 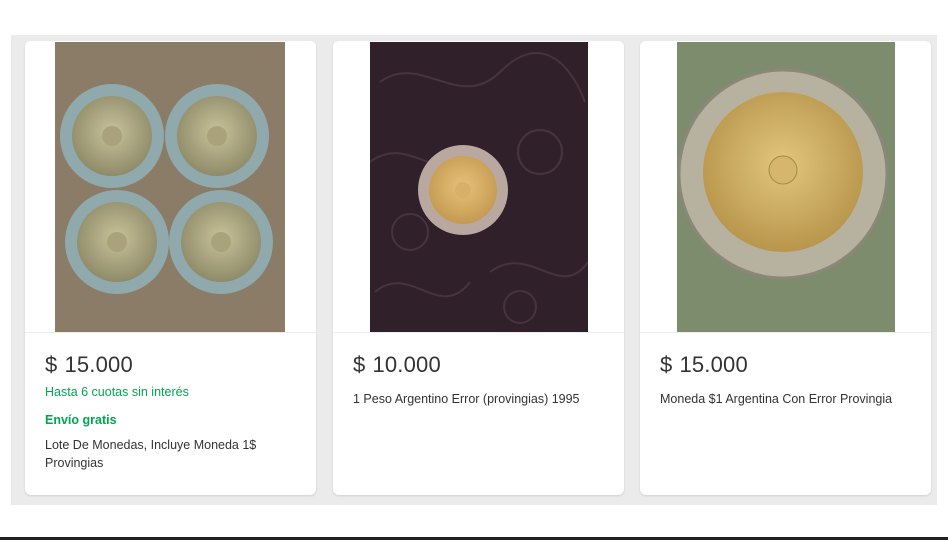 What do you see at coordinates (480, 365) in the screenshot?
I see `product-price: $10.000` at bounding box center [480, 365].